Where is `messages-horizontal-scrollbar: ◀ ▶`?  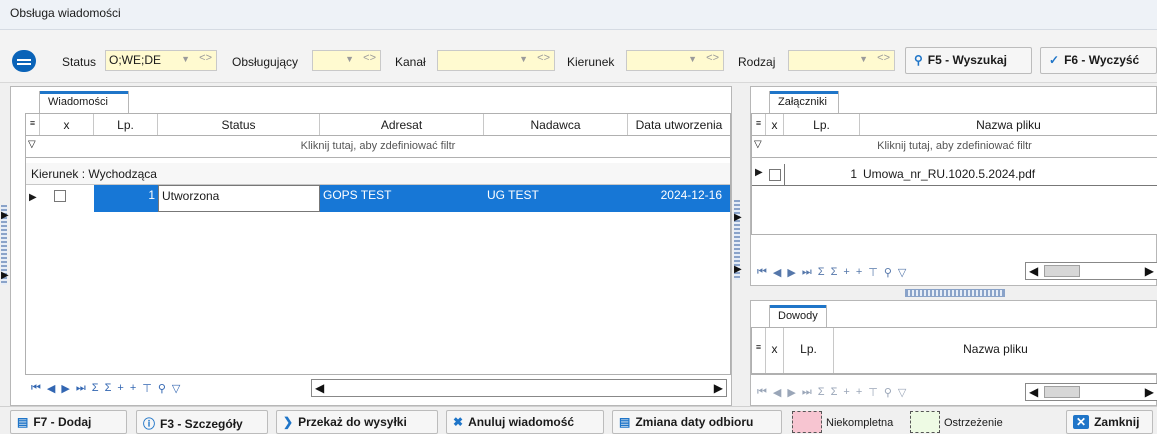
messages-horizontal-scrollbar: ◀ ▶ is located at coordinates (519, 388).